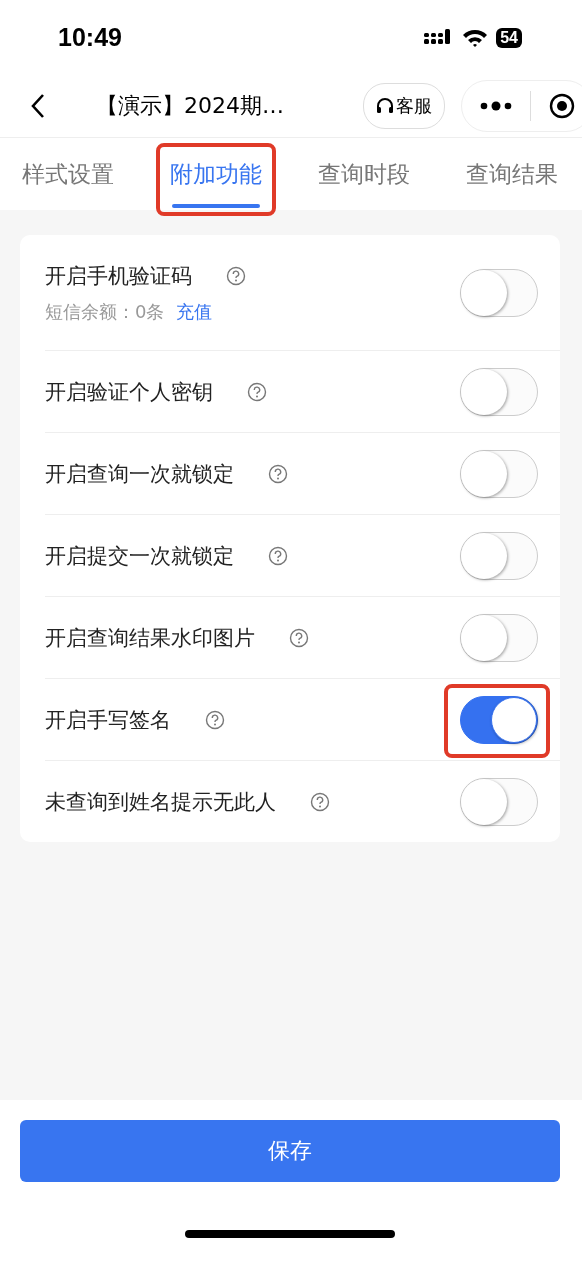 The width and height of the screenshot is (582, 1266). I want to click on setting-label: 开启验证个人密钥, so click(129, 392).